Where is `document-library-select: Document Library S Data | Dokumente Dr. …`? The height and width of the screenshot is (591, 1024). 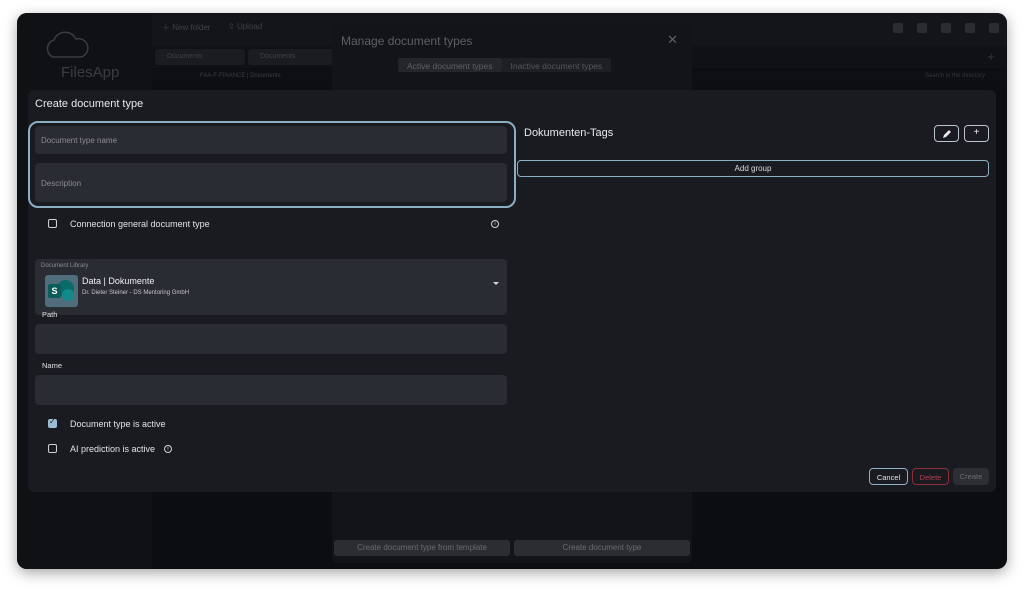 document-library-select: Document Library S Data | Dokumente Dr. … is located at coordinates (271, 287).